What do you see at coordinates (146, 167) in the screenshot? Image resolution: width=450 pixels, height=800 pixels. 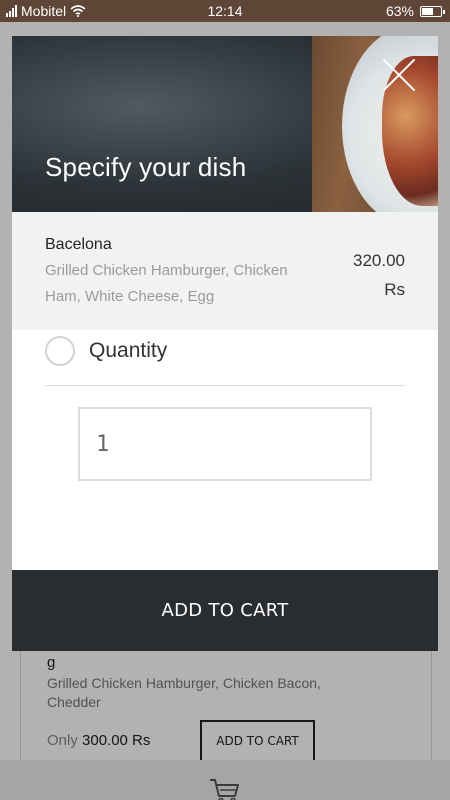 I see `modal-title: Specify your dish` at bounding box center [146, 167].